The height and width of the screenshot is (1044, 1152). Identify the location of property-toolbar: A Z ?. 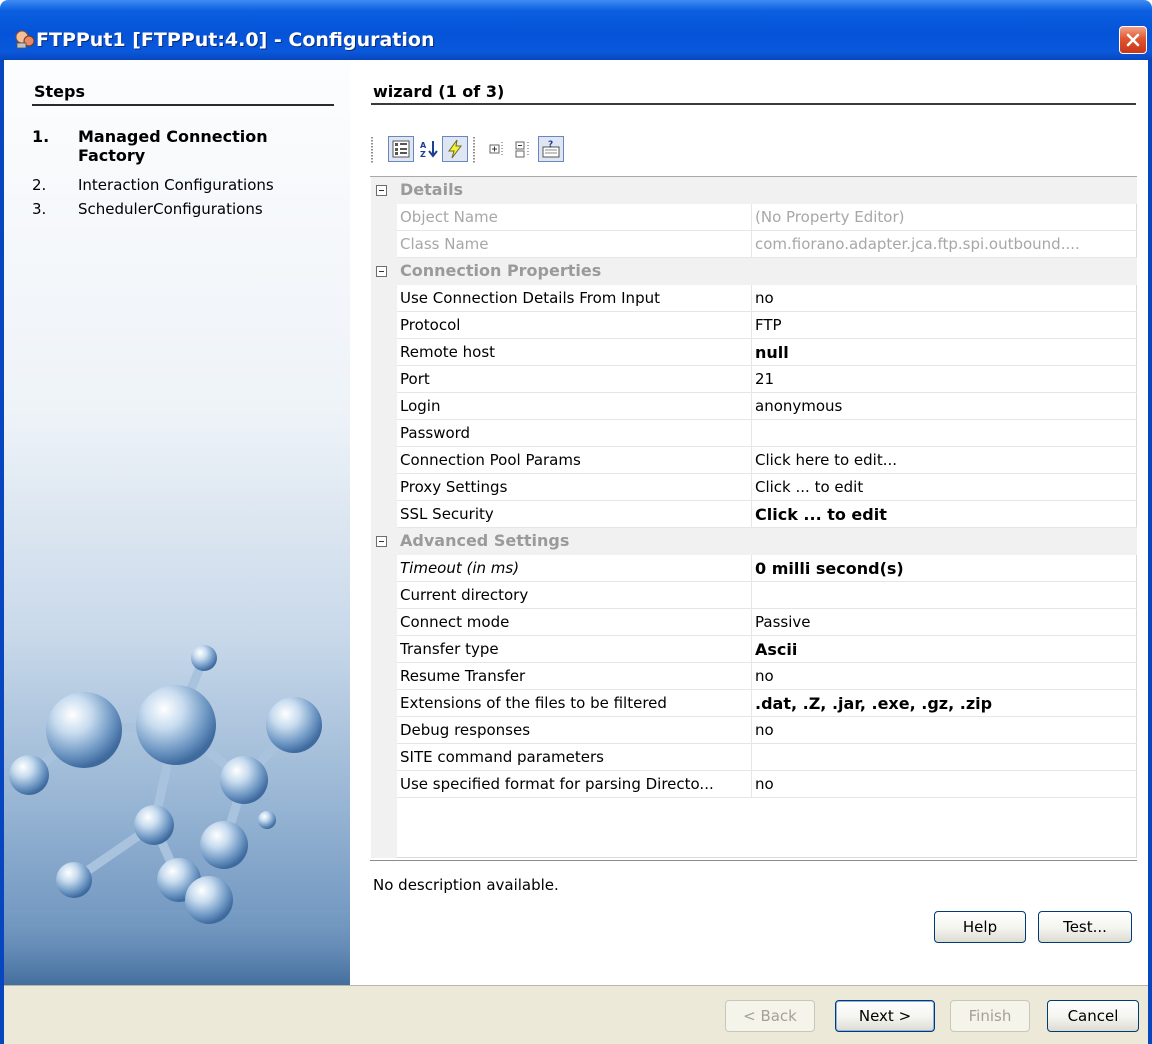
(510, 152).